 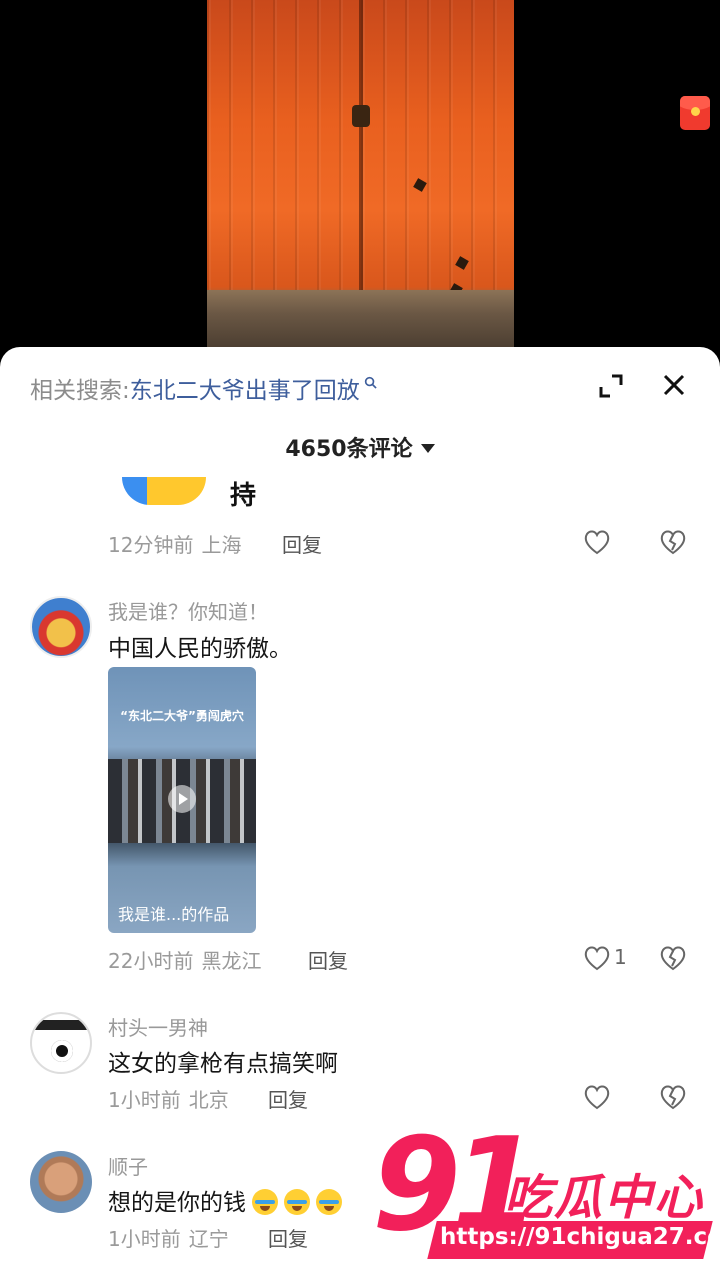 What do you see at coordinates (243, 496) in the screenshot?
I see `partial-comment-text: 持` at bounding box center [243, 496].